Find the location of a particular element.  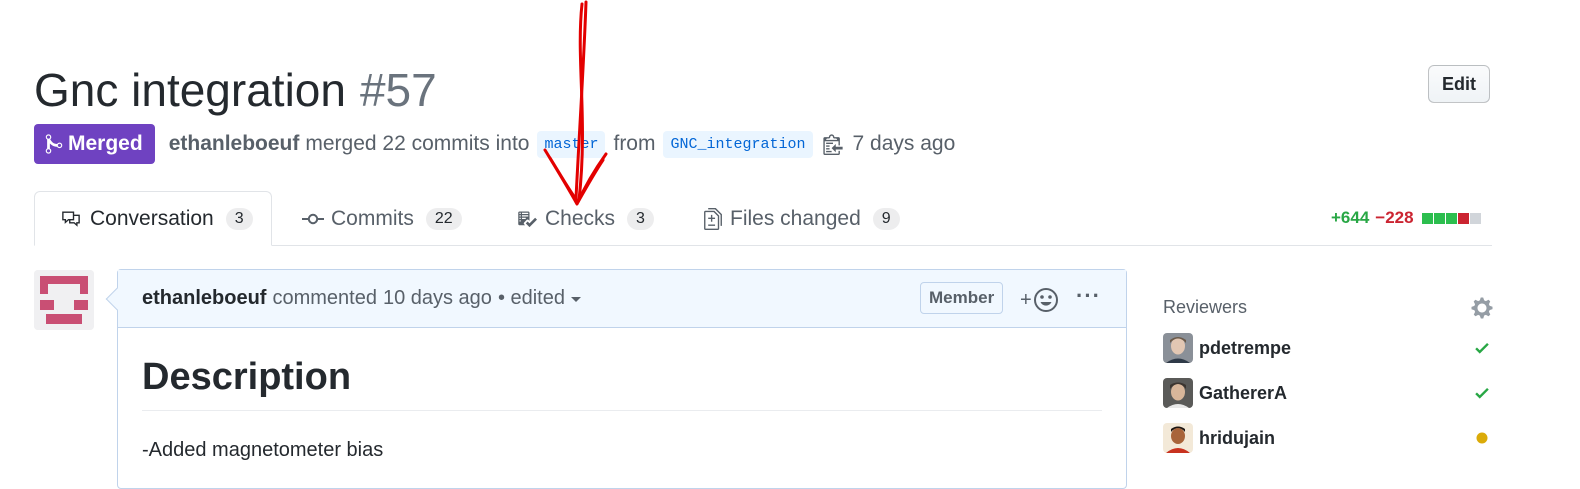

comment-author-link: ethanleboeuf is located at coordinates (204, 298).